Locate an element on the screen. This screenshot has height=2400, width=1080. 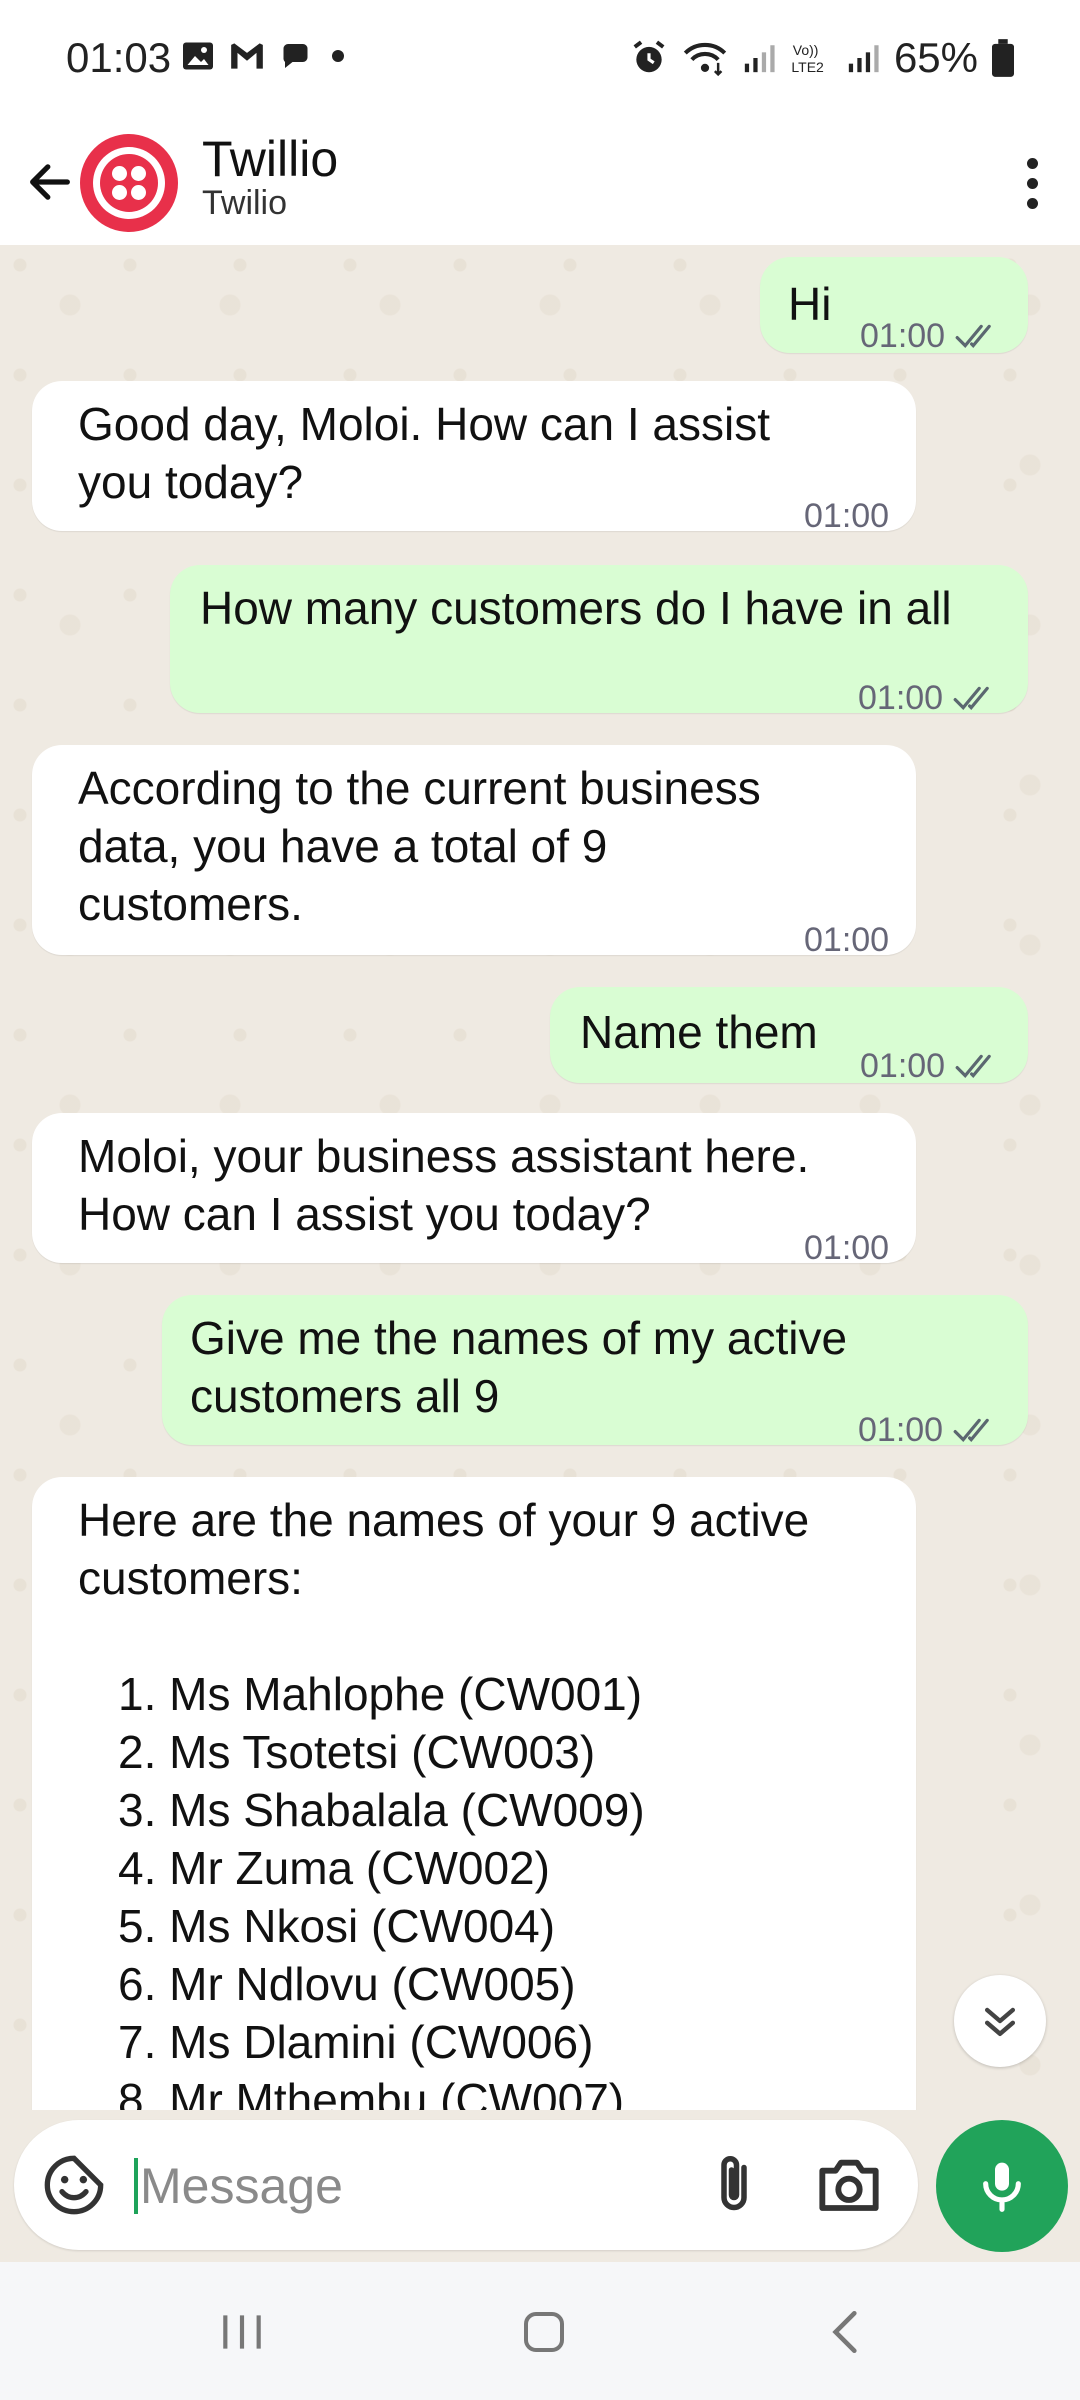
attach-button is located at coordinates (734, 2185).